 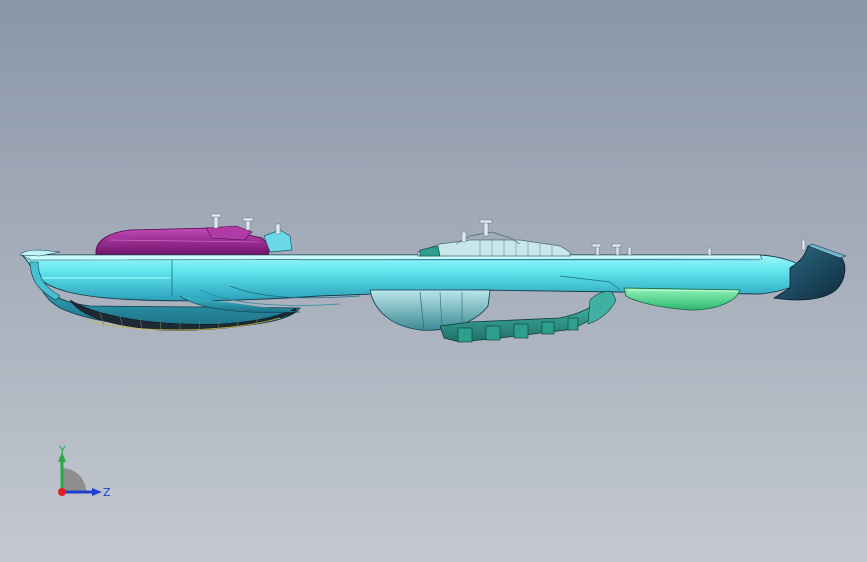 I want to click on top-fasteners, so click(x=651, y=249).